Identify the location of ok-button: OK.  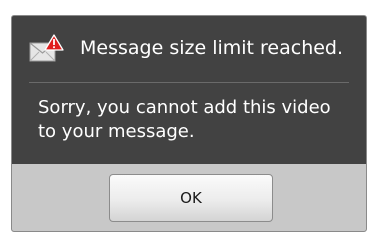
(191, 198).